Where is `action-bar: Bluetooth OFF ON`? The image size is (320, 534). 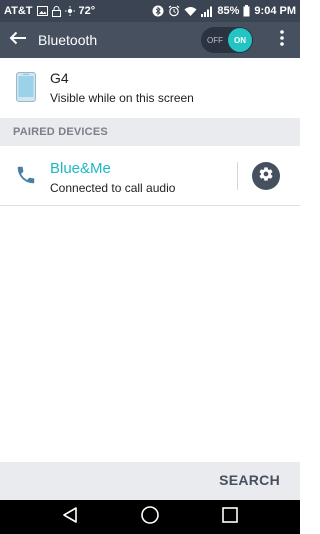
action-bar: Bluetooth OFF ON is located at coordinates (150, 40).